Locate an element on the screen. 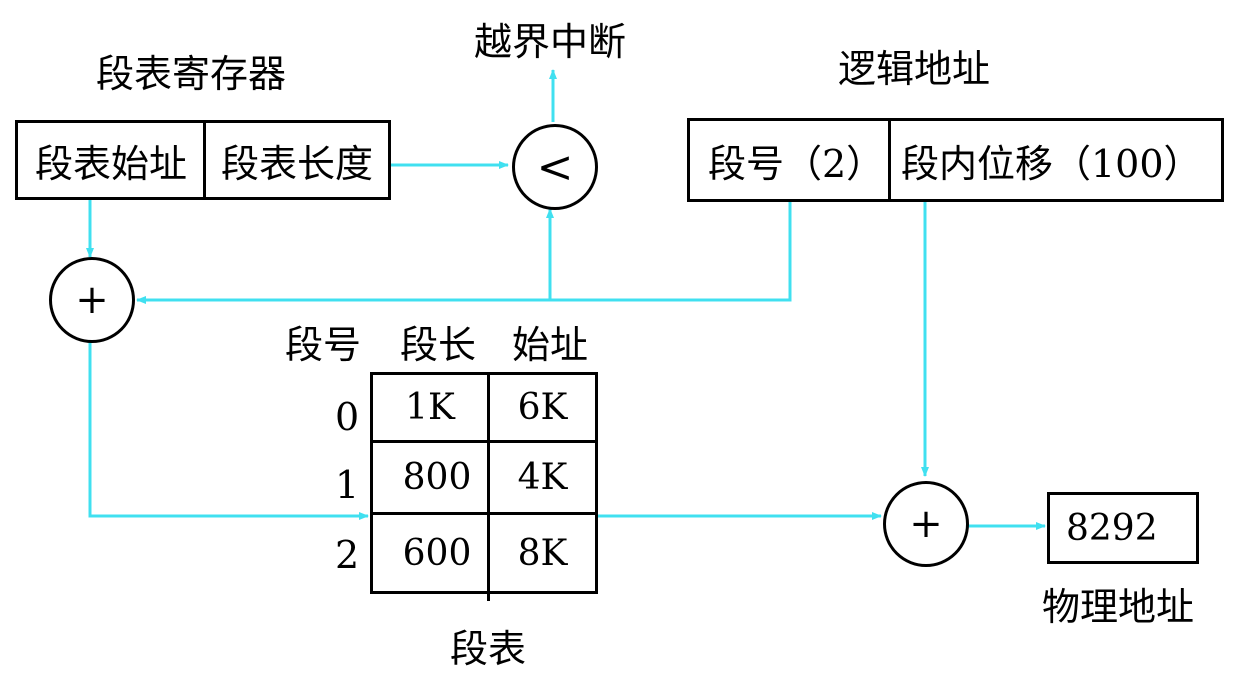 Image resolution: width=1237 pixels, height=698 pixels. segment-register-title: 段表寄存器 is located at coordinates (191, 74).